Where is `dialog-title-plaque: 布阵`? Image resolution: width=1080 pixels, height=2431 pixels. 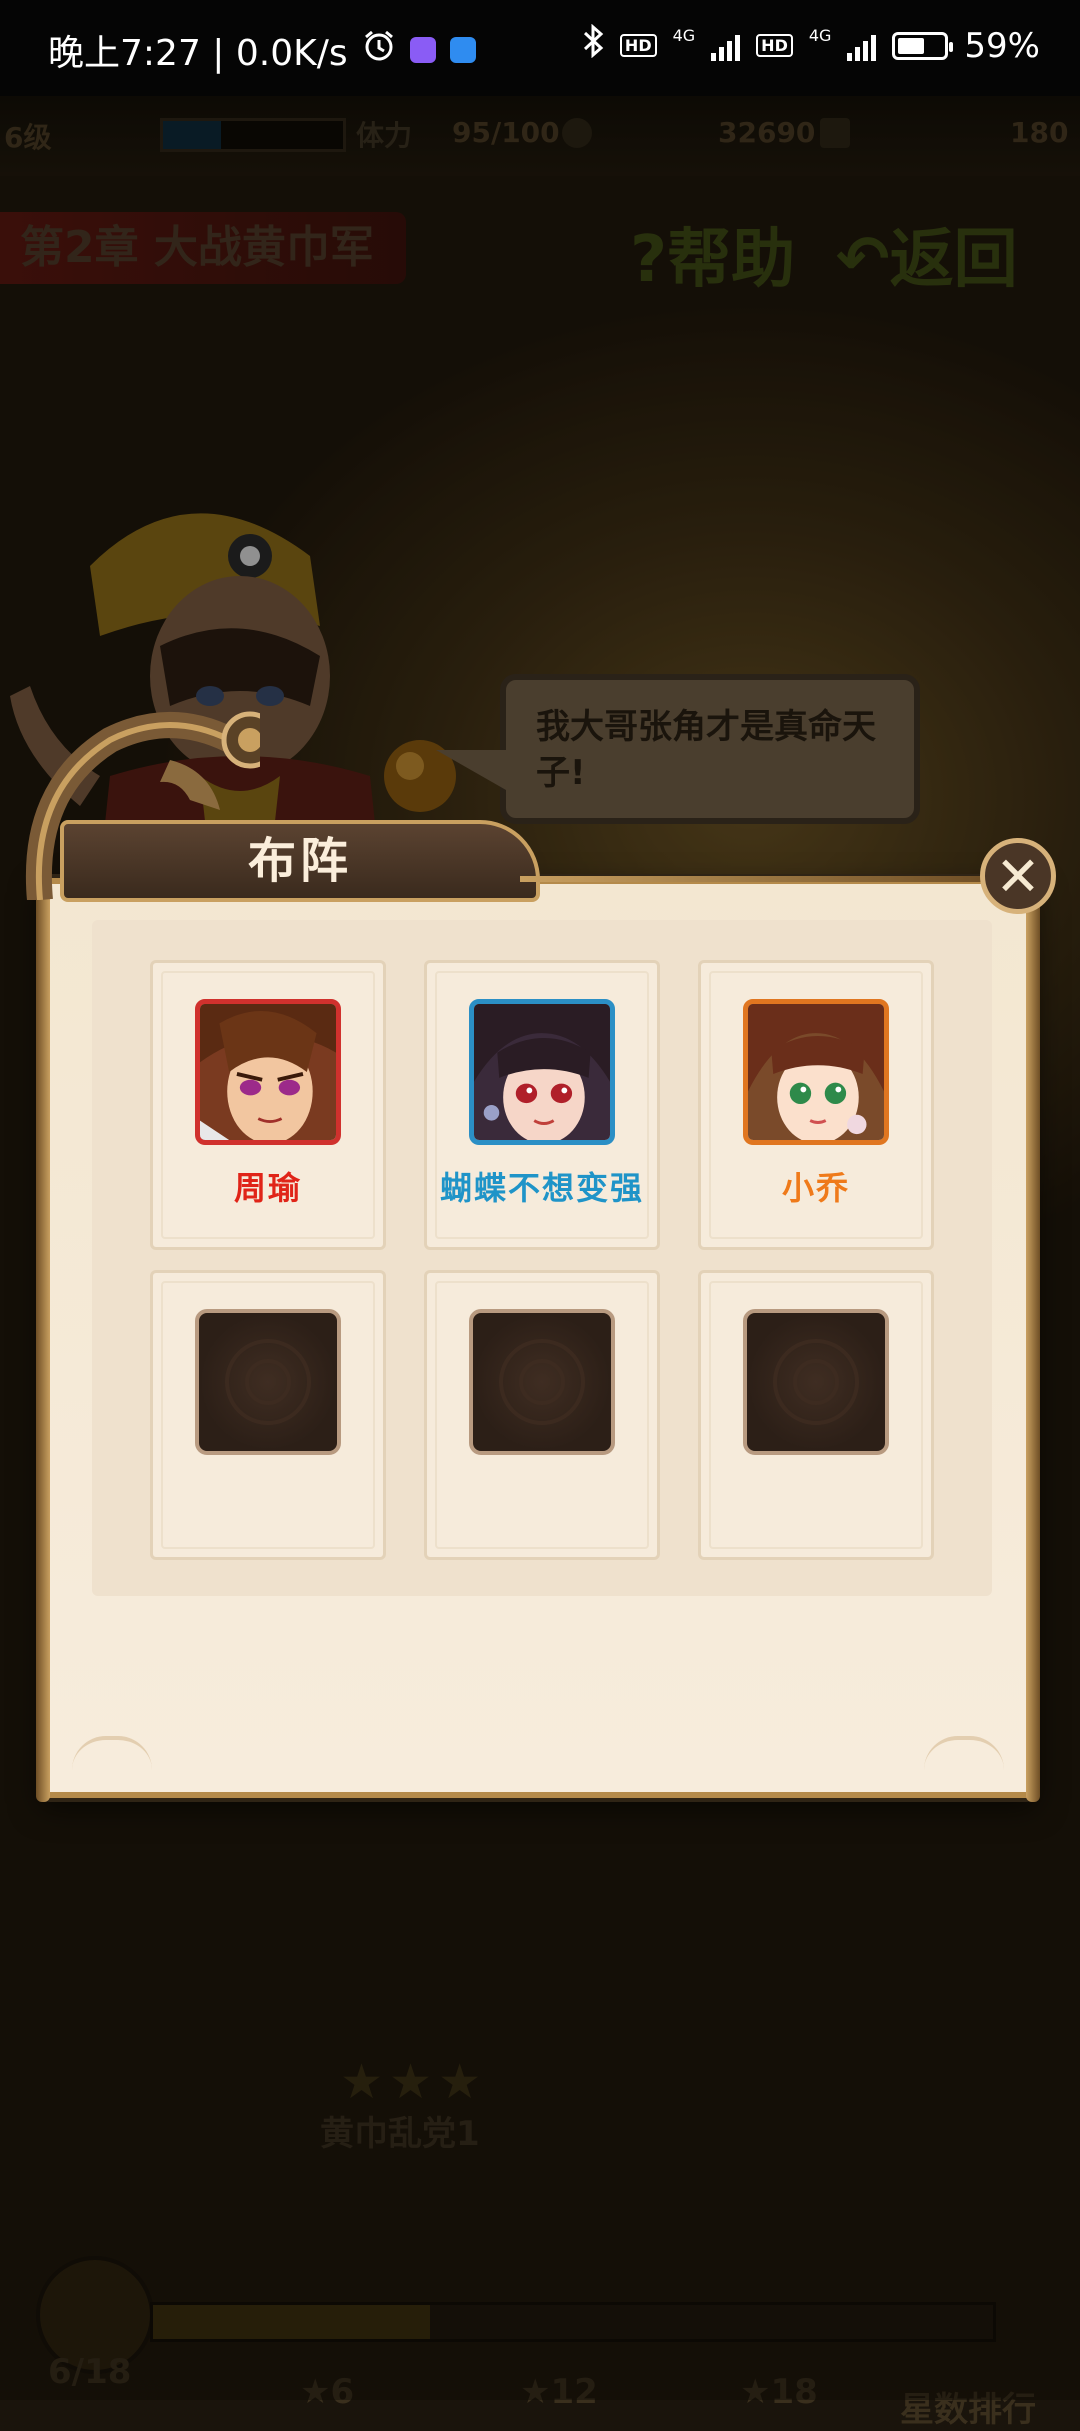 dialog-title-plaque: 布阵 is located at coordinates (300, 861).